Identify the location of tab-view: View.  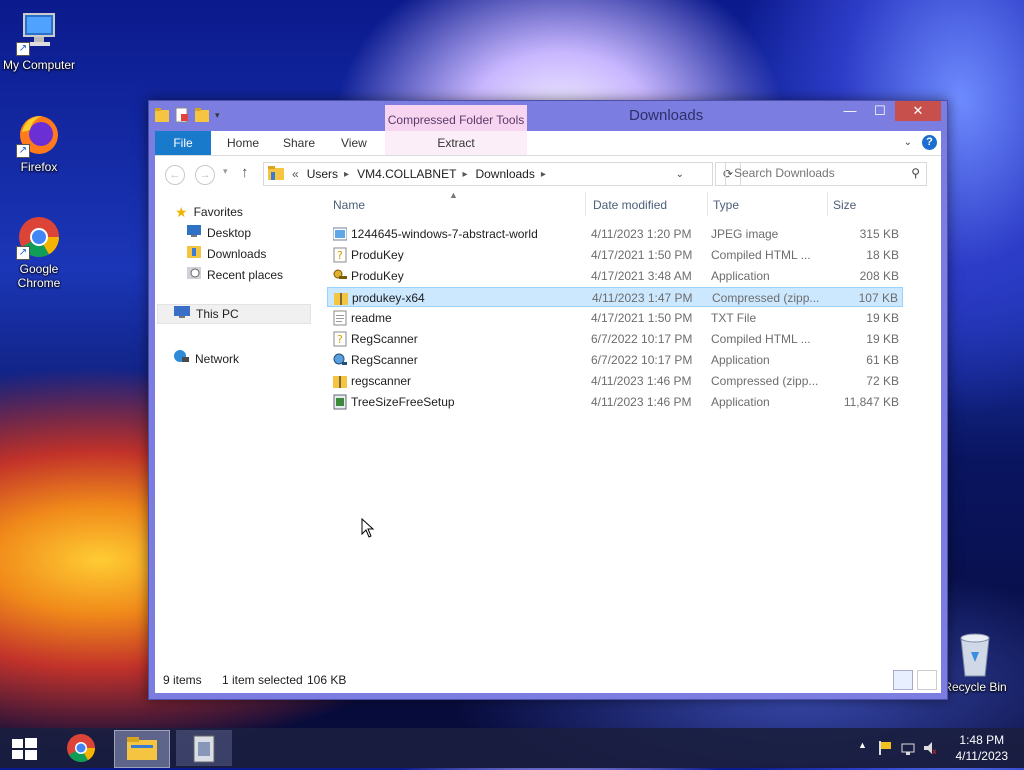
(354, 143).